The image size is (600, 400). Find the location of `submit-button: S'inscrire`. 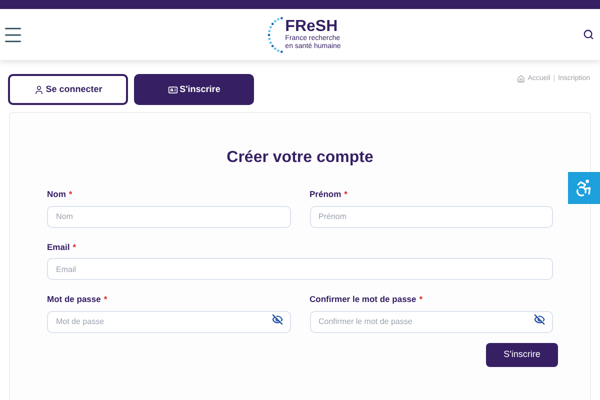

submit-button: S'inscrire is located at coordinates (522, 354).